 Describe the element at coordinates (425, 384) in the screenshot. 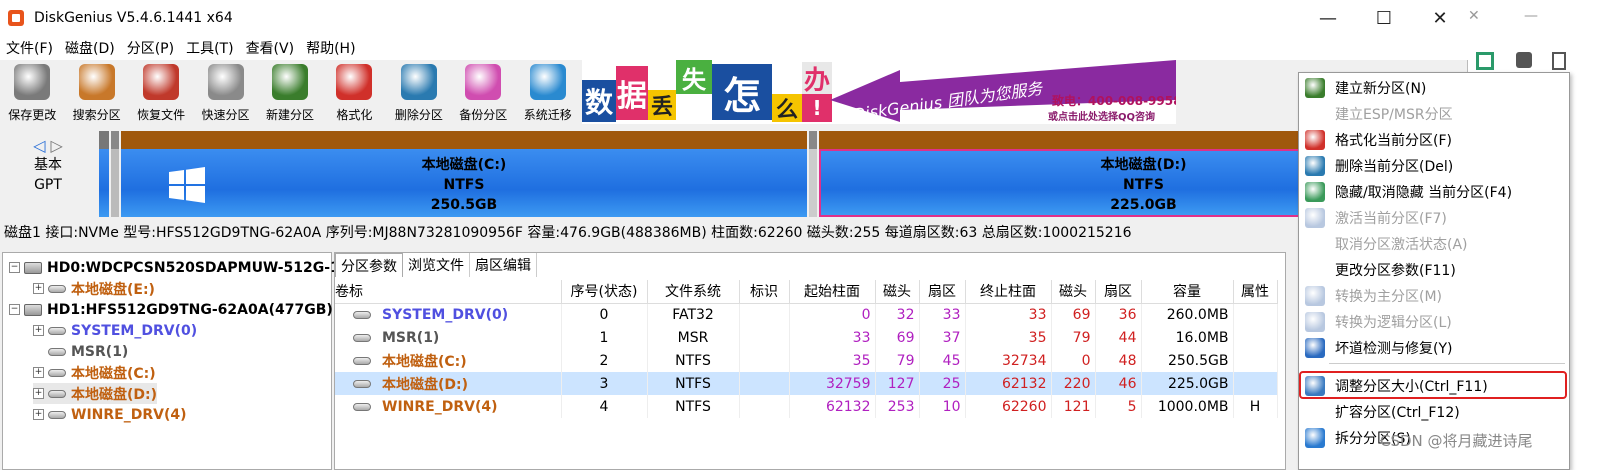

I see `volume-label: 本地磁盘(D:)` at that location.